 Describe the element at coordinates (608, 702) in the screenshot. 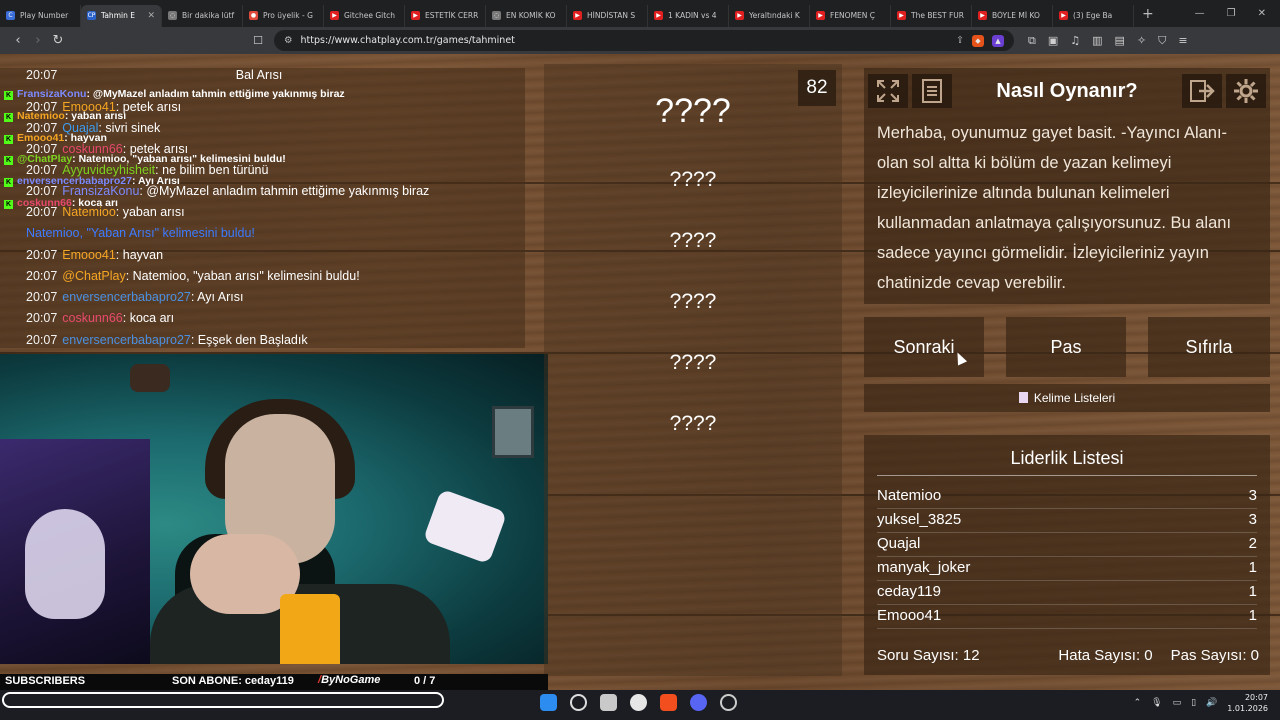

I see `file-explorer-icon` at that location.